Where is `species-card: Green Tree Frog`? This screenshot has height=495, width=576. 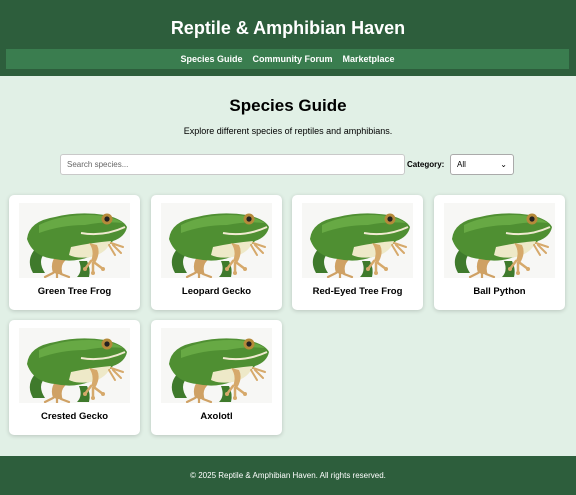 species-card: Green Tree Frog is located at coordinates (74, 252).